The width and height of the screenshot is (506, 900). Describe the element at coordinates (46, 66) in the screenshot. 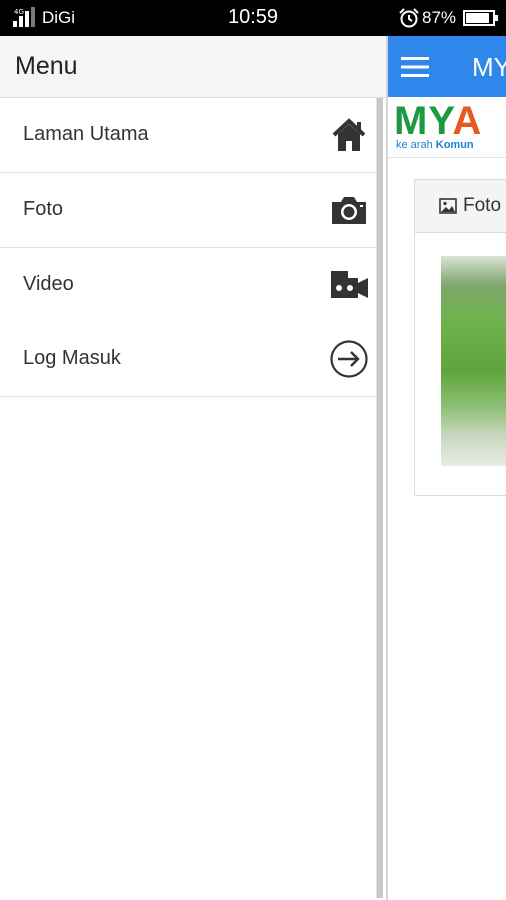

I see `drawer-title: Menu` at that location.